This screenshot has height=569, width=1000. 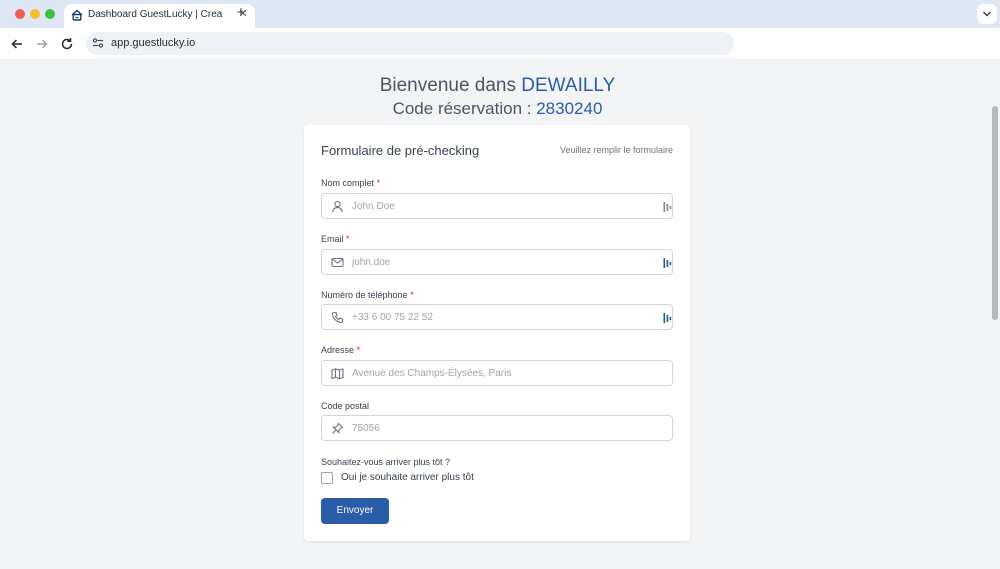 What do you see at coordinates (337, 374) in the screenshot?
I see `map-icon` at bounding box center [337, 374].